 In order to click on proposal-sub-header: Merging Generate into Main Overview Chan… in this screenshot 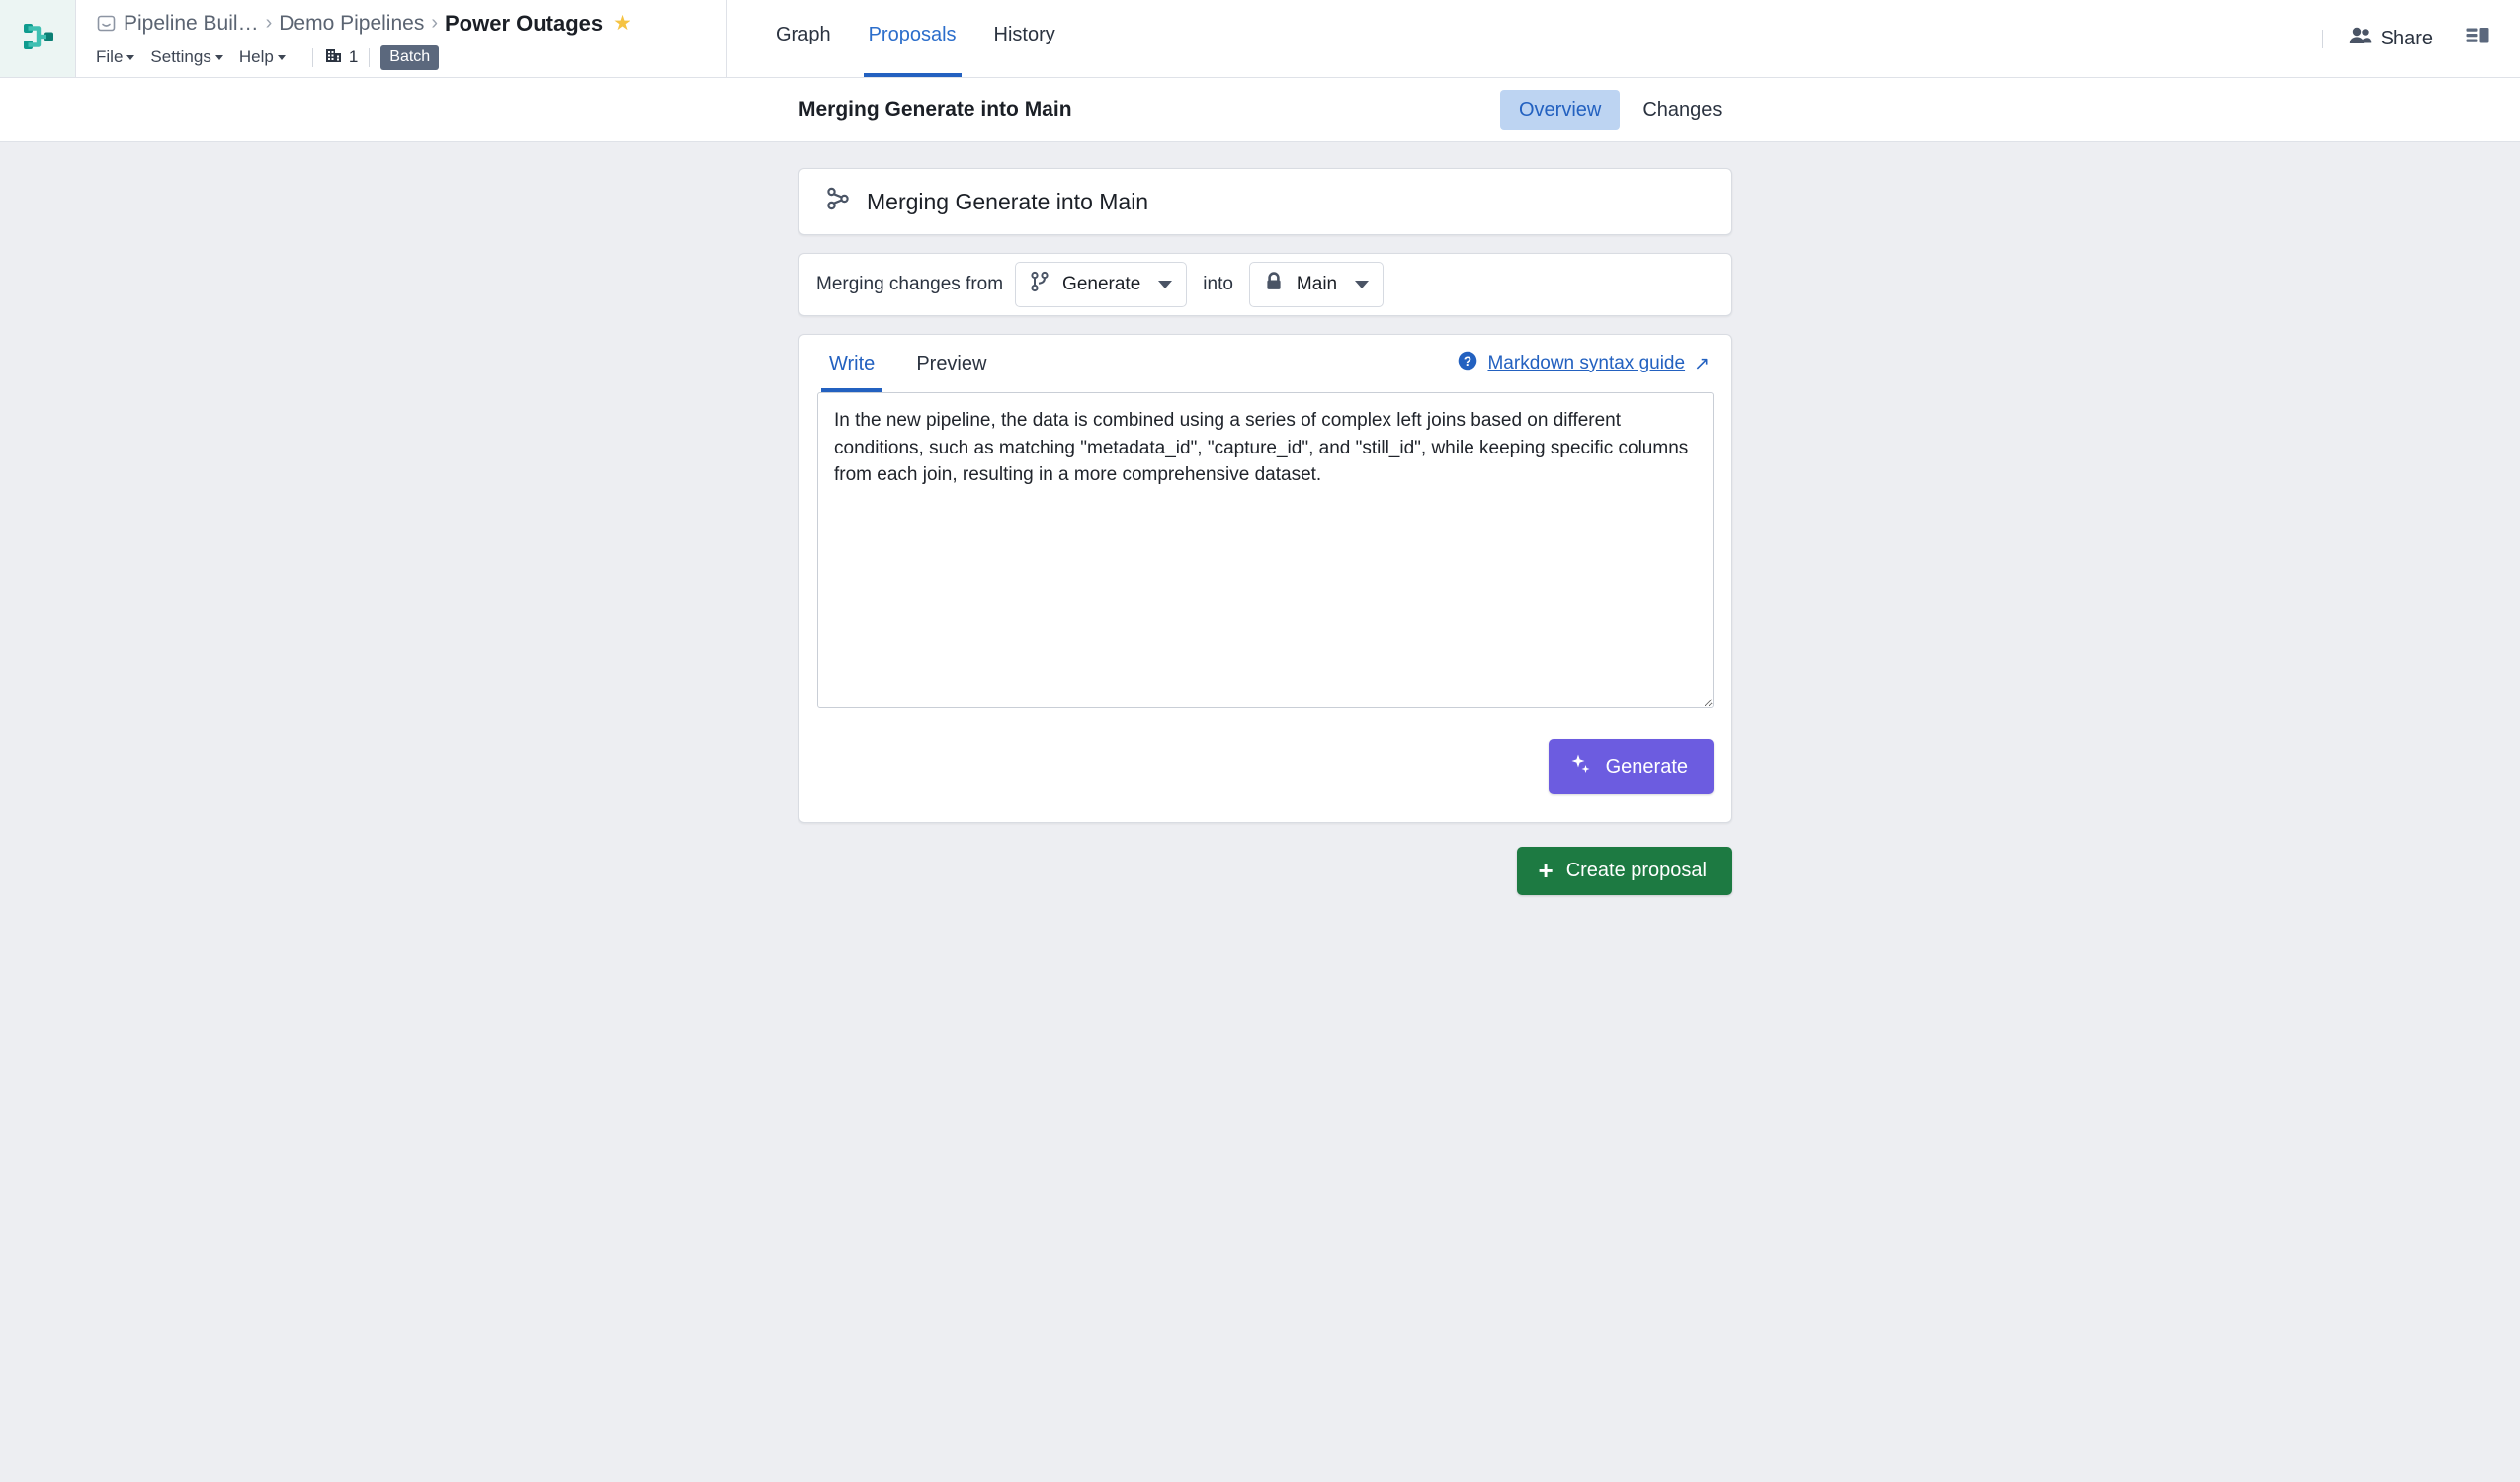, I will do `click(1260, 110)`.